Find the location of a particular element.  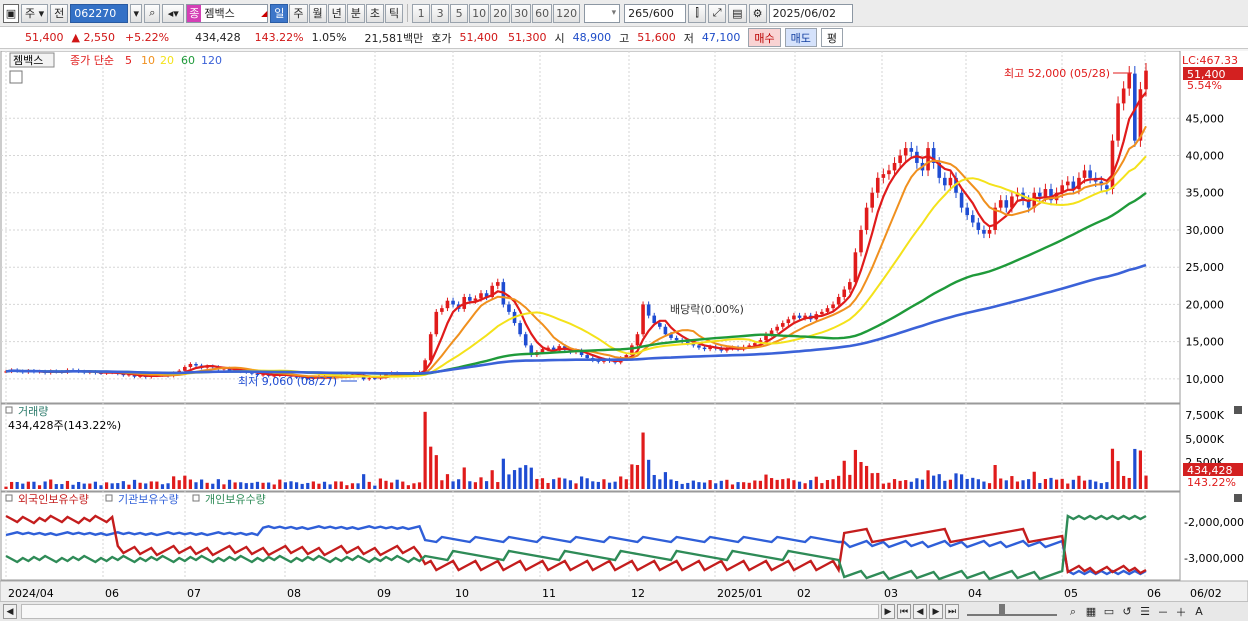

prev-page-icon: ◀ is located at coordinates (920, 611).